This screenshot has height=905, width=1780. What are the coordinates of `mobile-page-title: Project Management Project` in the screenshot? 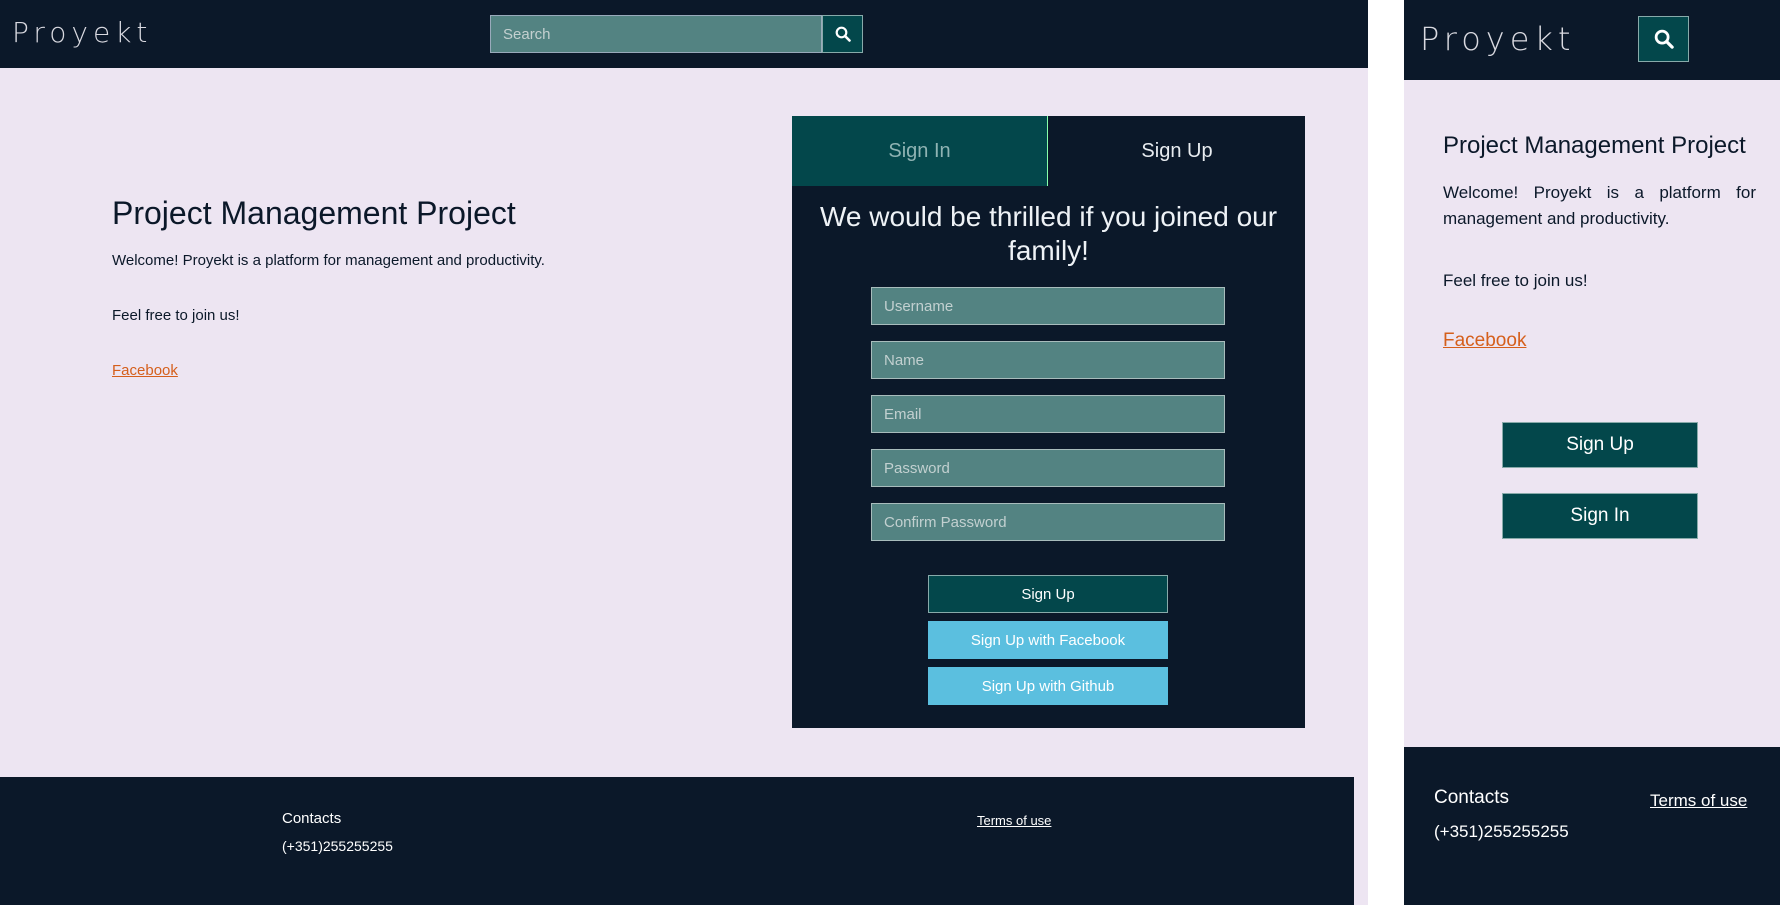 It's located at (1594, 145).